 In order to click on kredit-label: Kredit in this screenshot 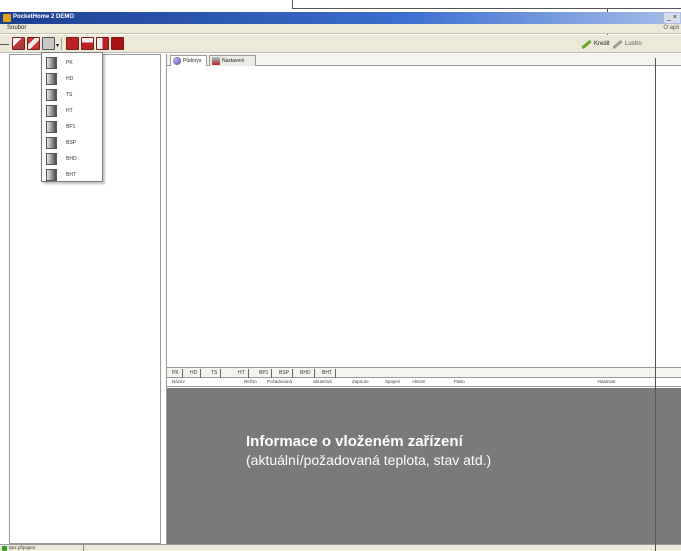, I will do `click(602, 44)`.